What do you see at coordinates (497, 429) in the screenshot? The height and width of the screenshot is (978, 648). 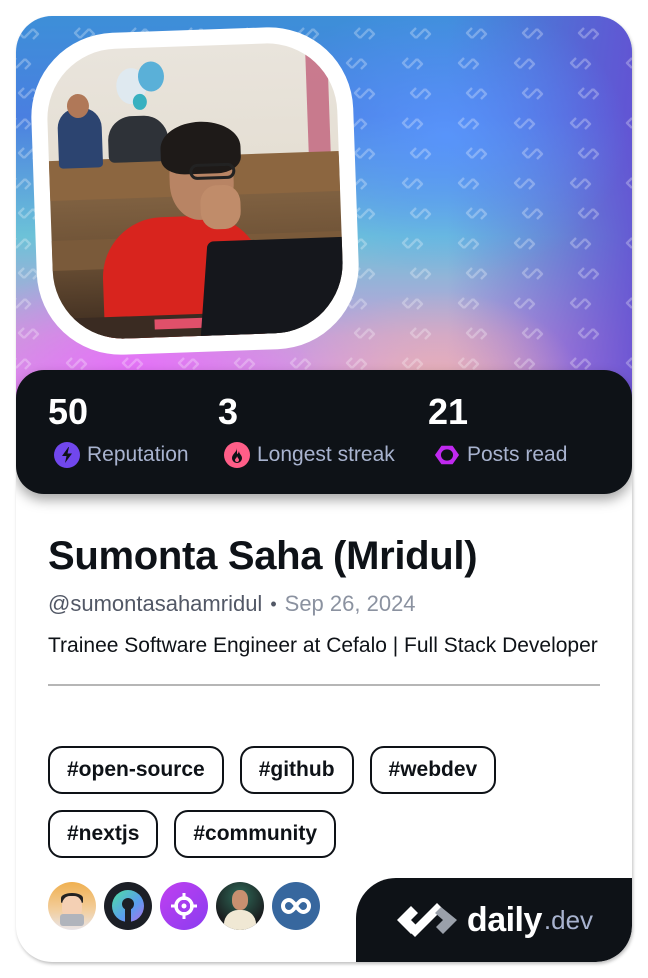 I see `stat-posts-read: 21 Posts read` at bounding box center [497, 429].